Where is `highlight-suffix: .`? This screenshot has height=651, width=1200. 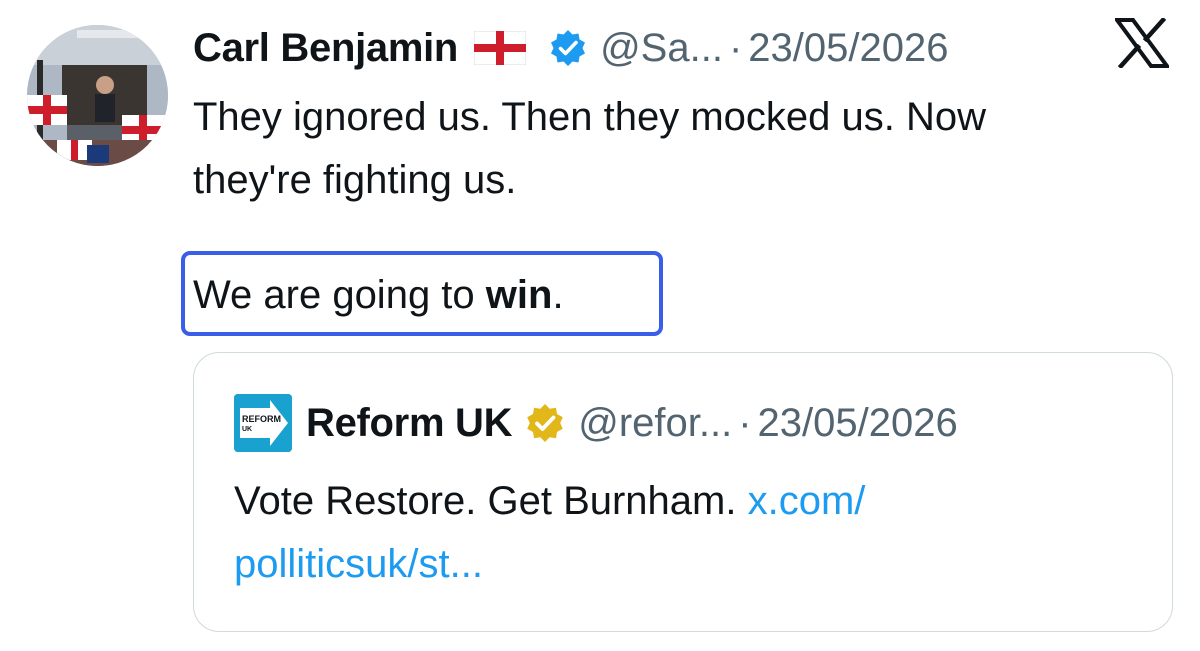
highlight-suffix: . is located at coordinates (558, 295).